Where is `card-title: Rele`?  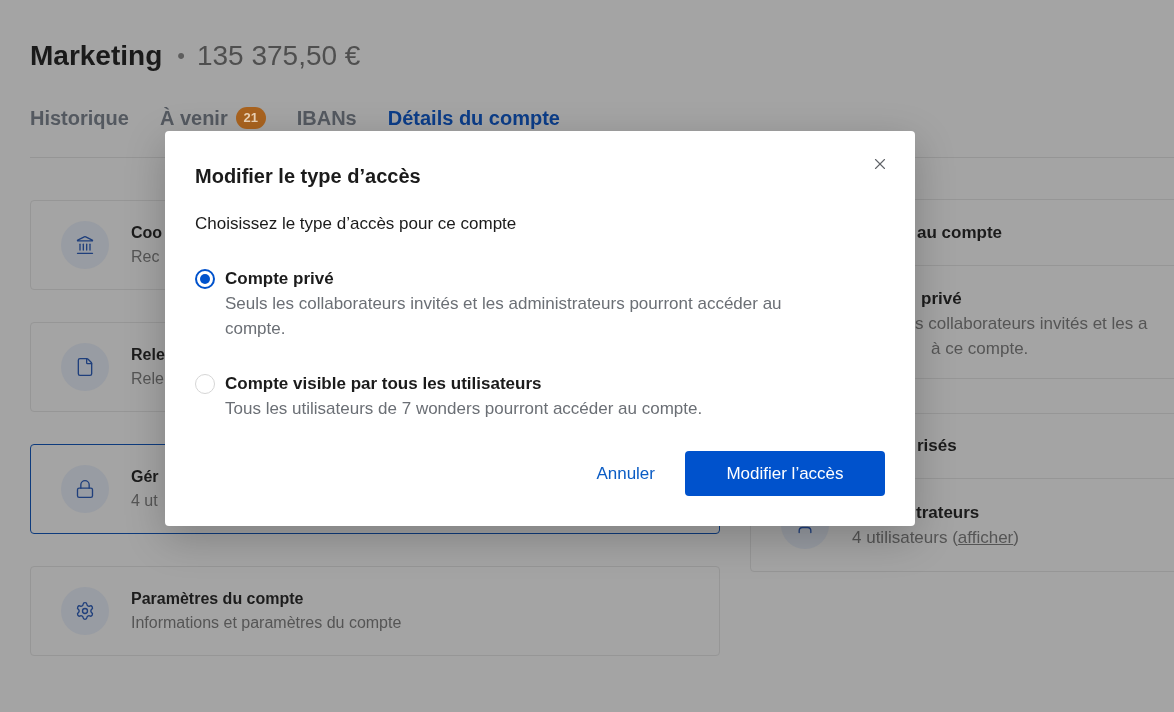
card-title: Rele is located at coordinates (148, 355).